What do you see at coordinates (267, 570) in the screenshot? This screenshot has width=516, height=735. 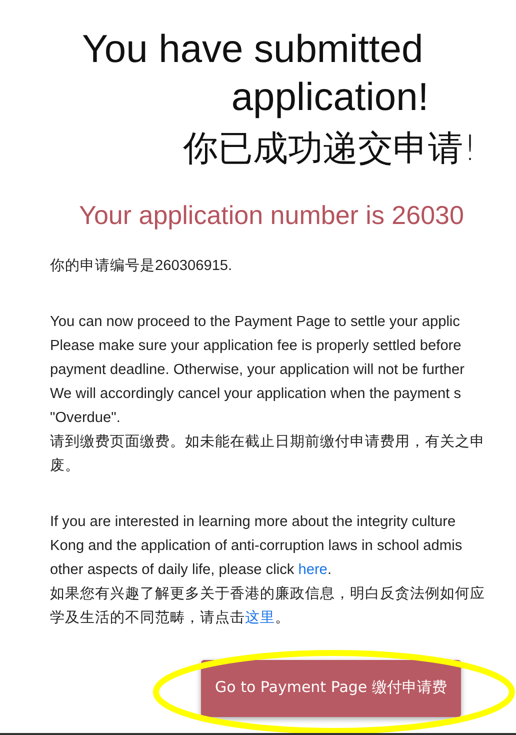 I see `paragraph: If you are interested in learning more about the integrity culture Kong and the application of anti-corruption laws in school admis other aspects of daily life, please click here. 如果您有兴趣了解更多关于香港的廉政信息，明白反贪法例如何应 学及生活的不同范畴，请点击这里。` at bounding box center [267, 570].